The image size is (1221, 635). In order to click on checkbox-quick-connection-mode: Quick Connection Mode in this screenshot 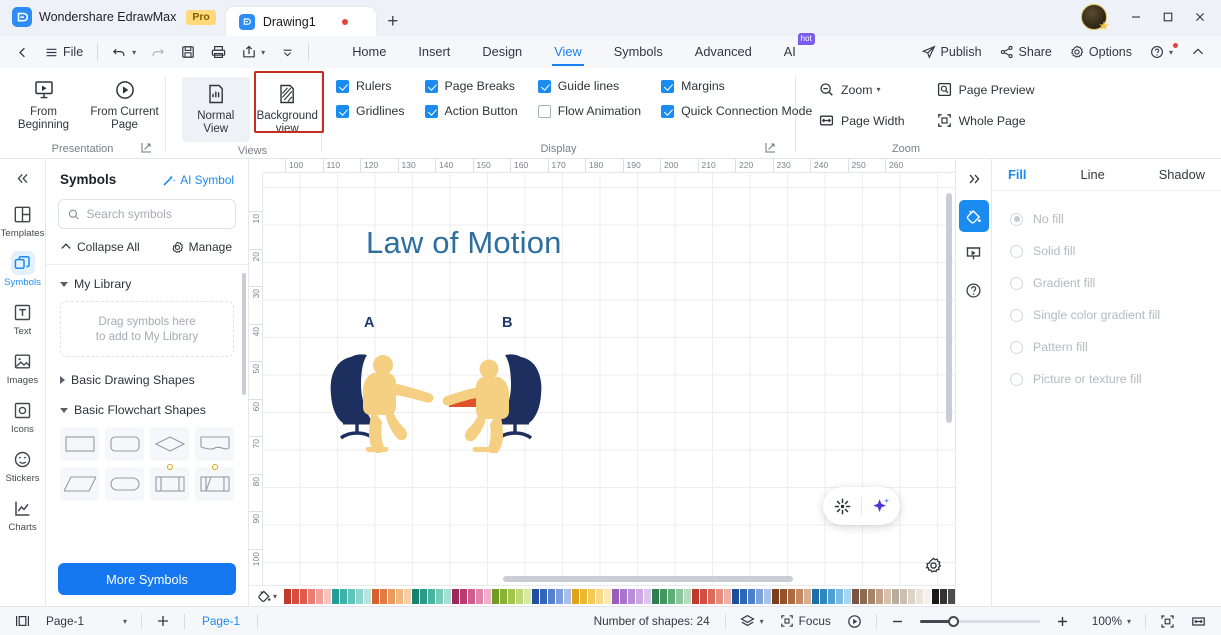, I will do `click(736, 111)`.